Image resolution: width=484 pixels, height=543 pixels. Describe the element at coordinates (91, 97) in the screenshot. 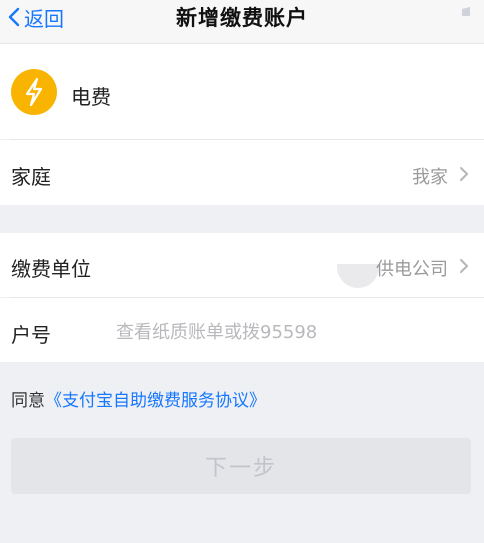

I see `bill-type-name: 电费` at that location.